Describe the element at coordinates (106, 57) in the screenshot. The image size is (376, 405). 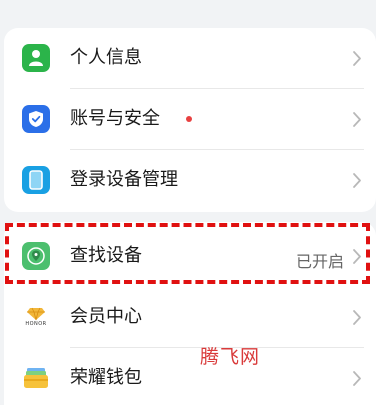
I see `row-label: 个人信息` at that location.